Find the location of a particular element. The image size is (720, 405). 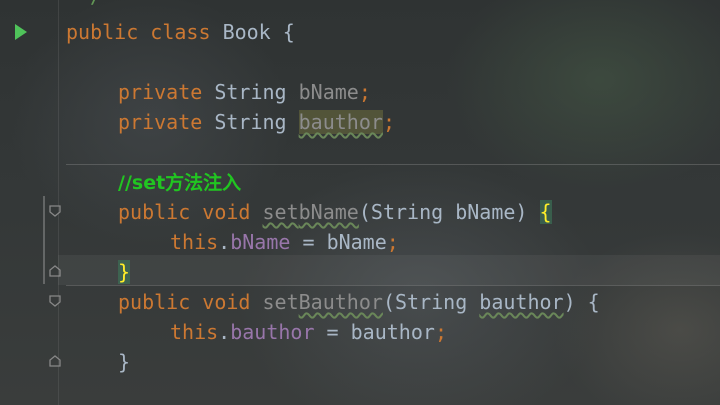

field-ref: bauthor is located at coordinates (272, 332).